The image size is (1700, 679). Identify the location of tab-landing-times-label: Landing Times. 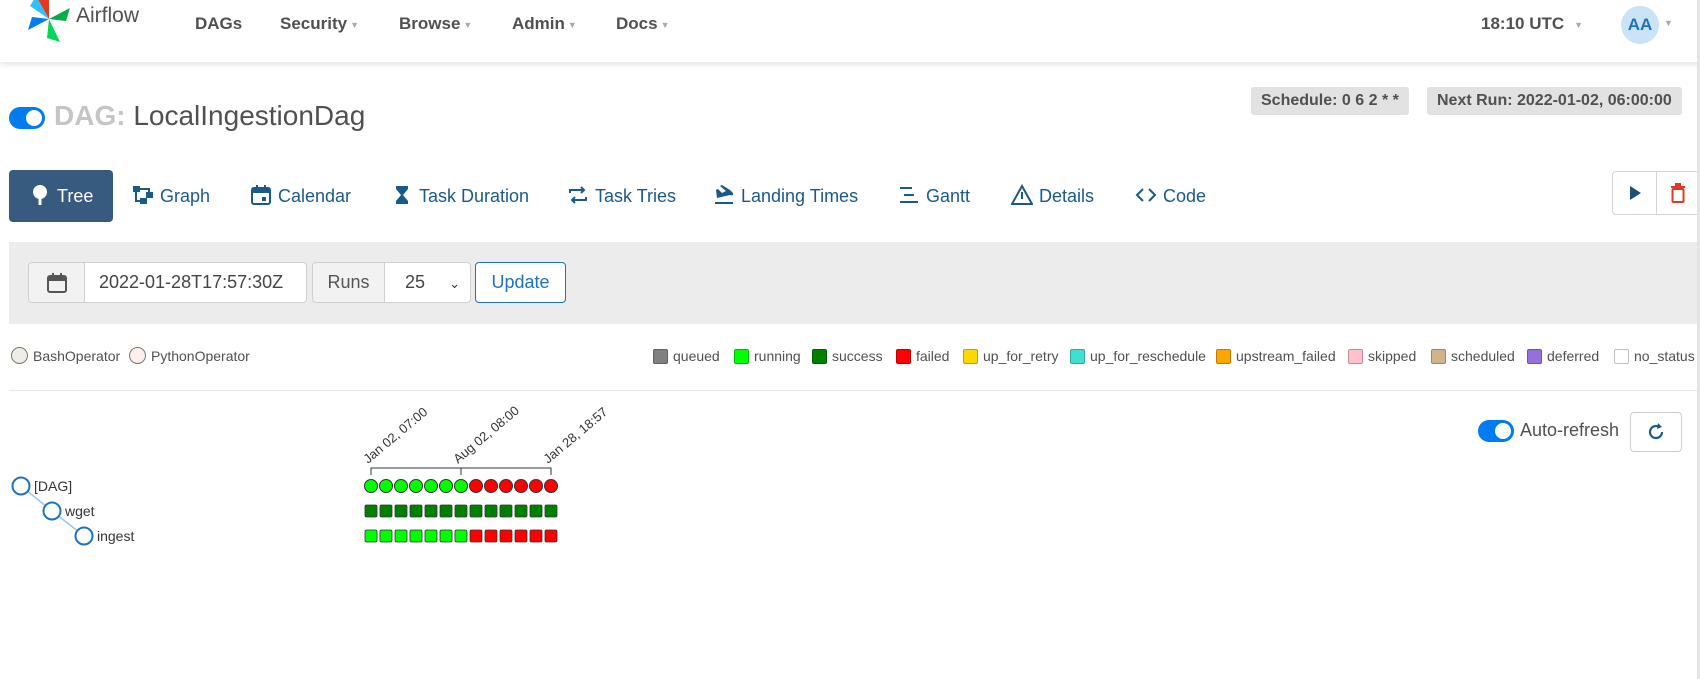
(800, 196).